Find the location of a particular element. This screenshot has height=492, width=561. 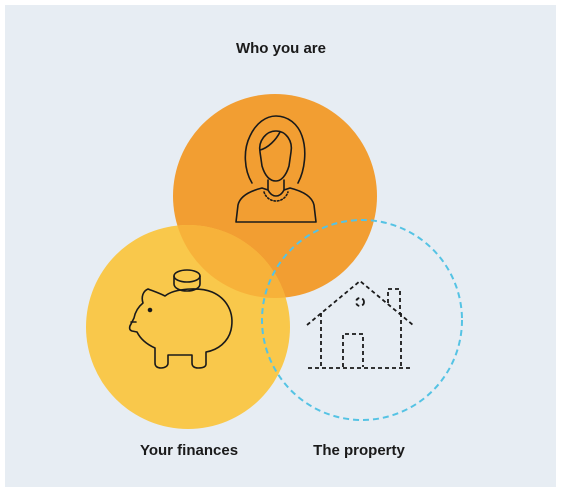

who-you-are-label: Who you are is located at coordinates (280, 48).